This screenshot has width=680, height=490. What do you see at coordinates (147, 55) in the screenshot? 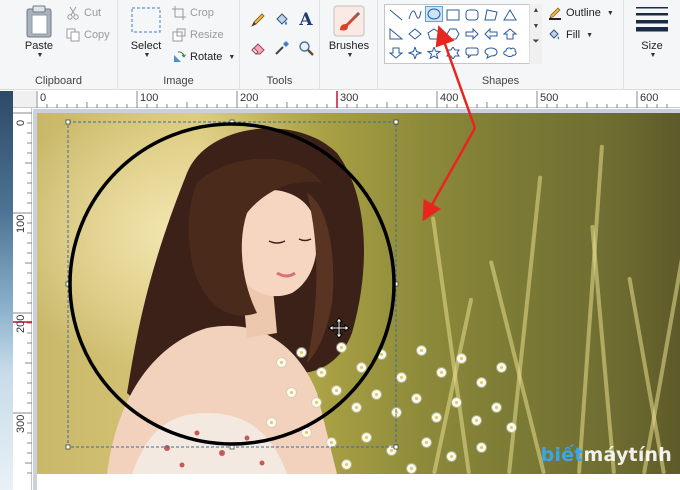
I see `select-dropdown-icon: ▼` at bounding box center [147, 55].